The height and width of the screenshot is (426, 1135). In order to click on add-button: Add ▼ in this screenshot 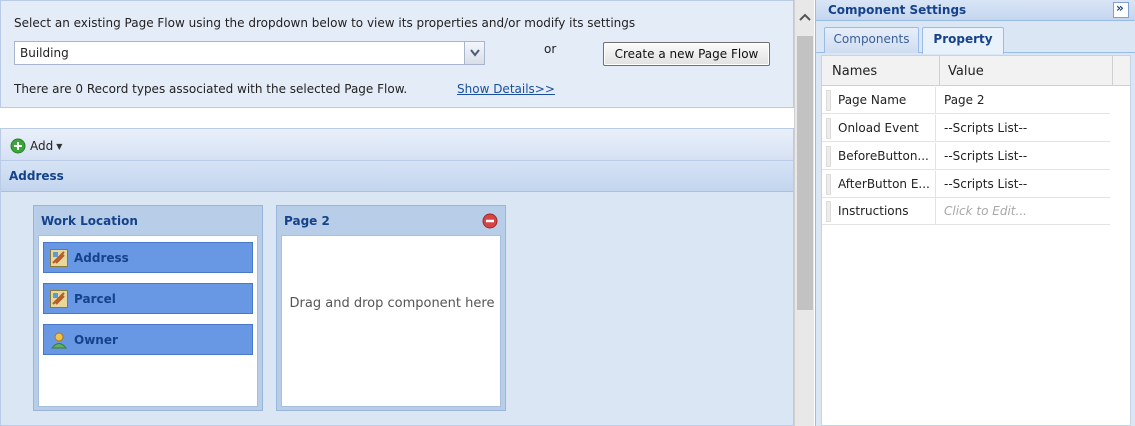, I will do `click(36, 146)`.